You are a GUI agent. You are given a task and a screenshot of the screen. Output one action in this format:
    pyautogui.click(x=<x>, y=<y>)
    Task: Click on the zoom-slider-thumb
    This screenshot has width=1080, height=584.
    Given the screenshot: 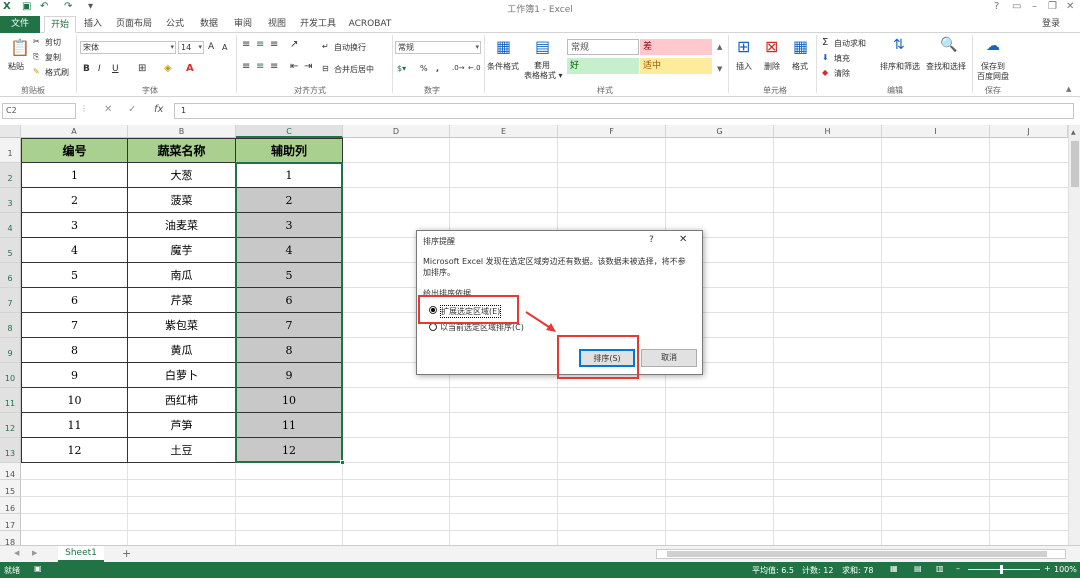 What is the action you would take?
    pyautogui.click(x=1001, y=569)
    